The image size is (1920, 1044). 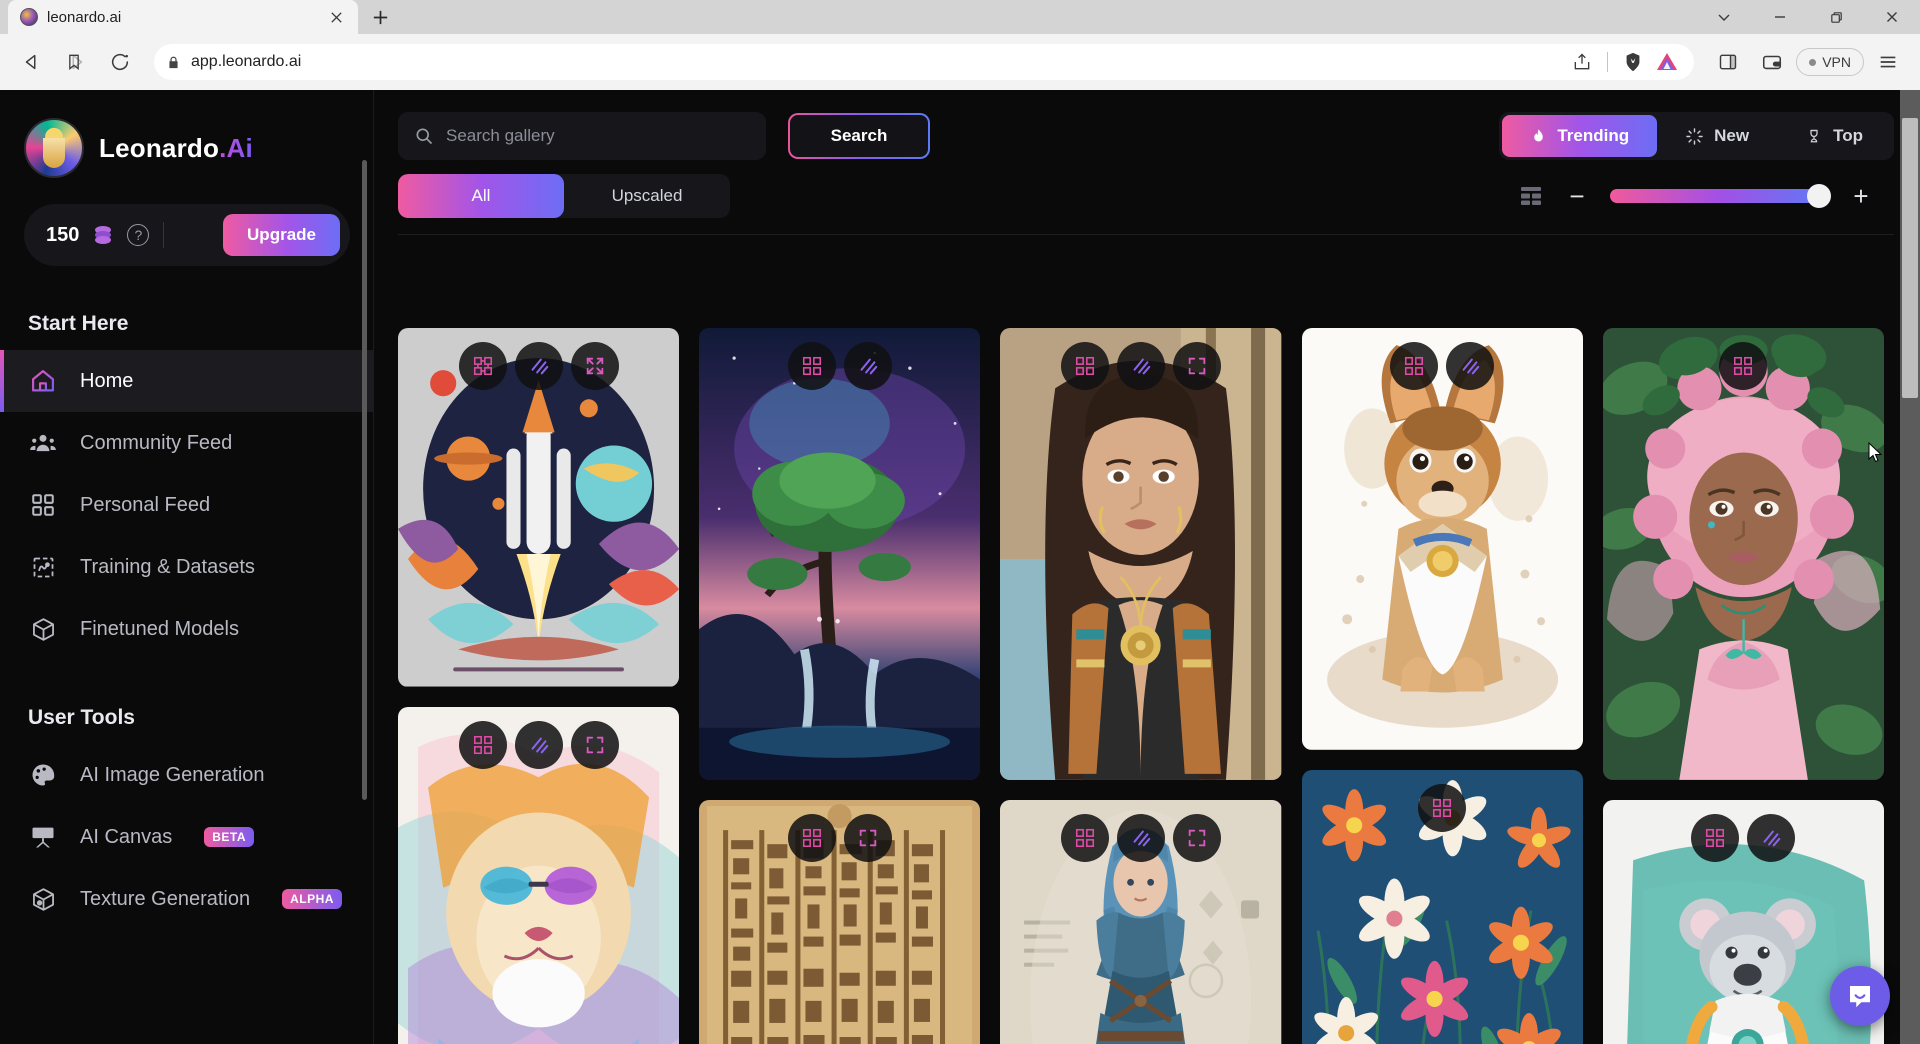 What do you see at coordinates (246, 61) in the screenshot?
I see `url-text: app.leonardo.ai` at bounding box center [246, 61].